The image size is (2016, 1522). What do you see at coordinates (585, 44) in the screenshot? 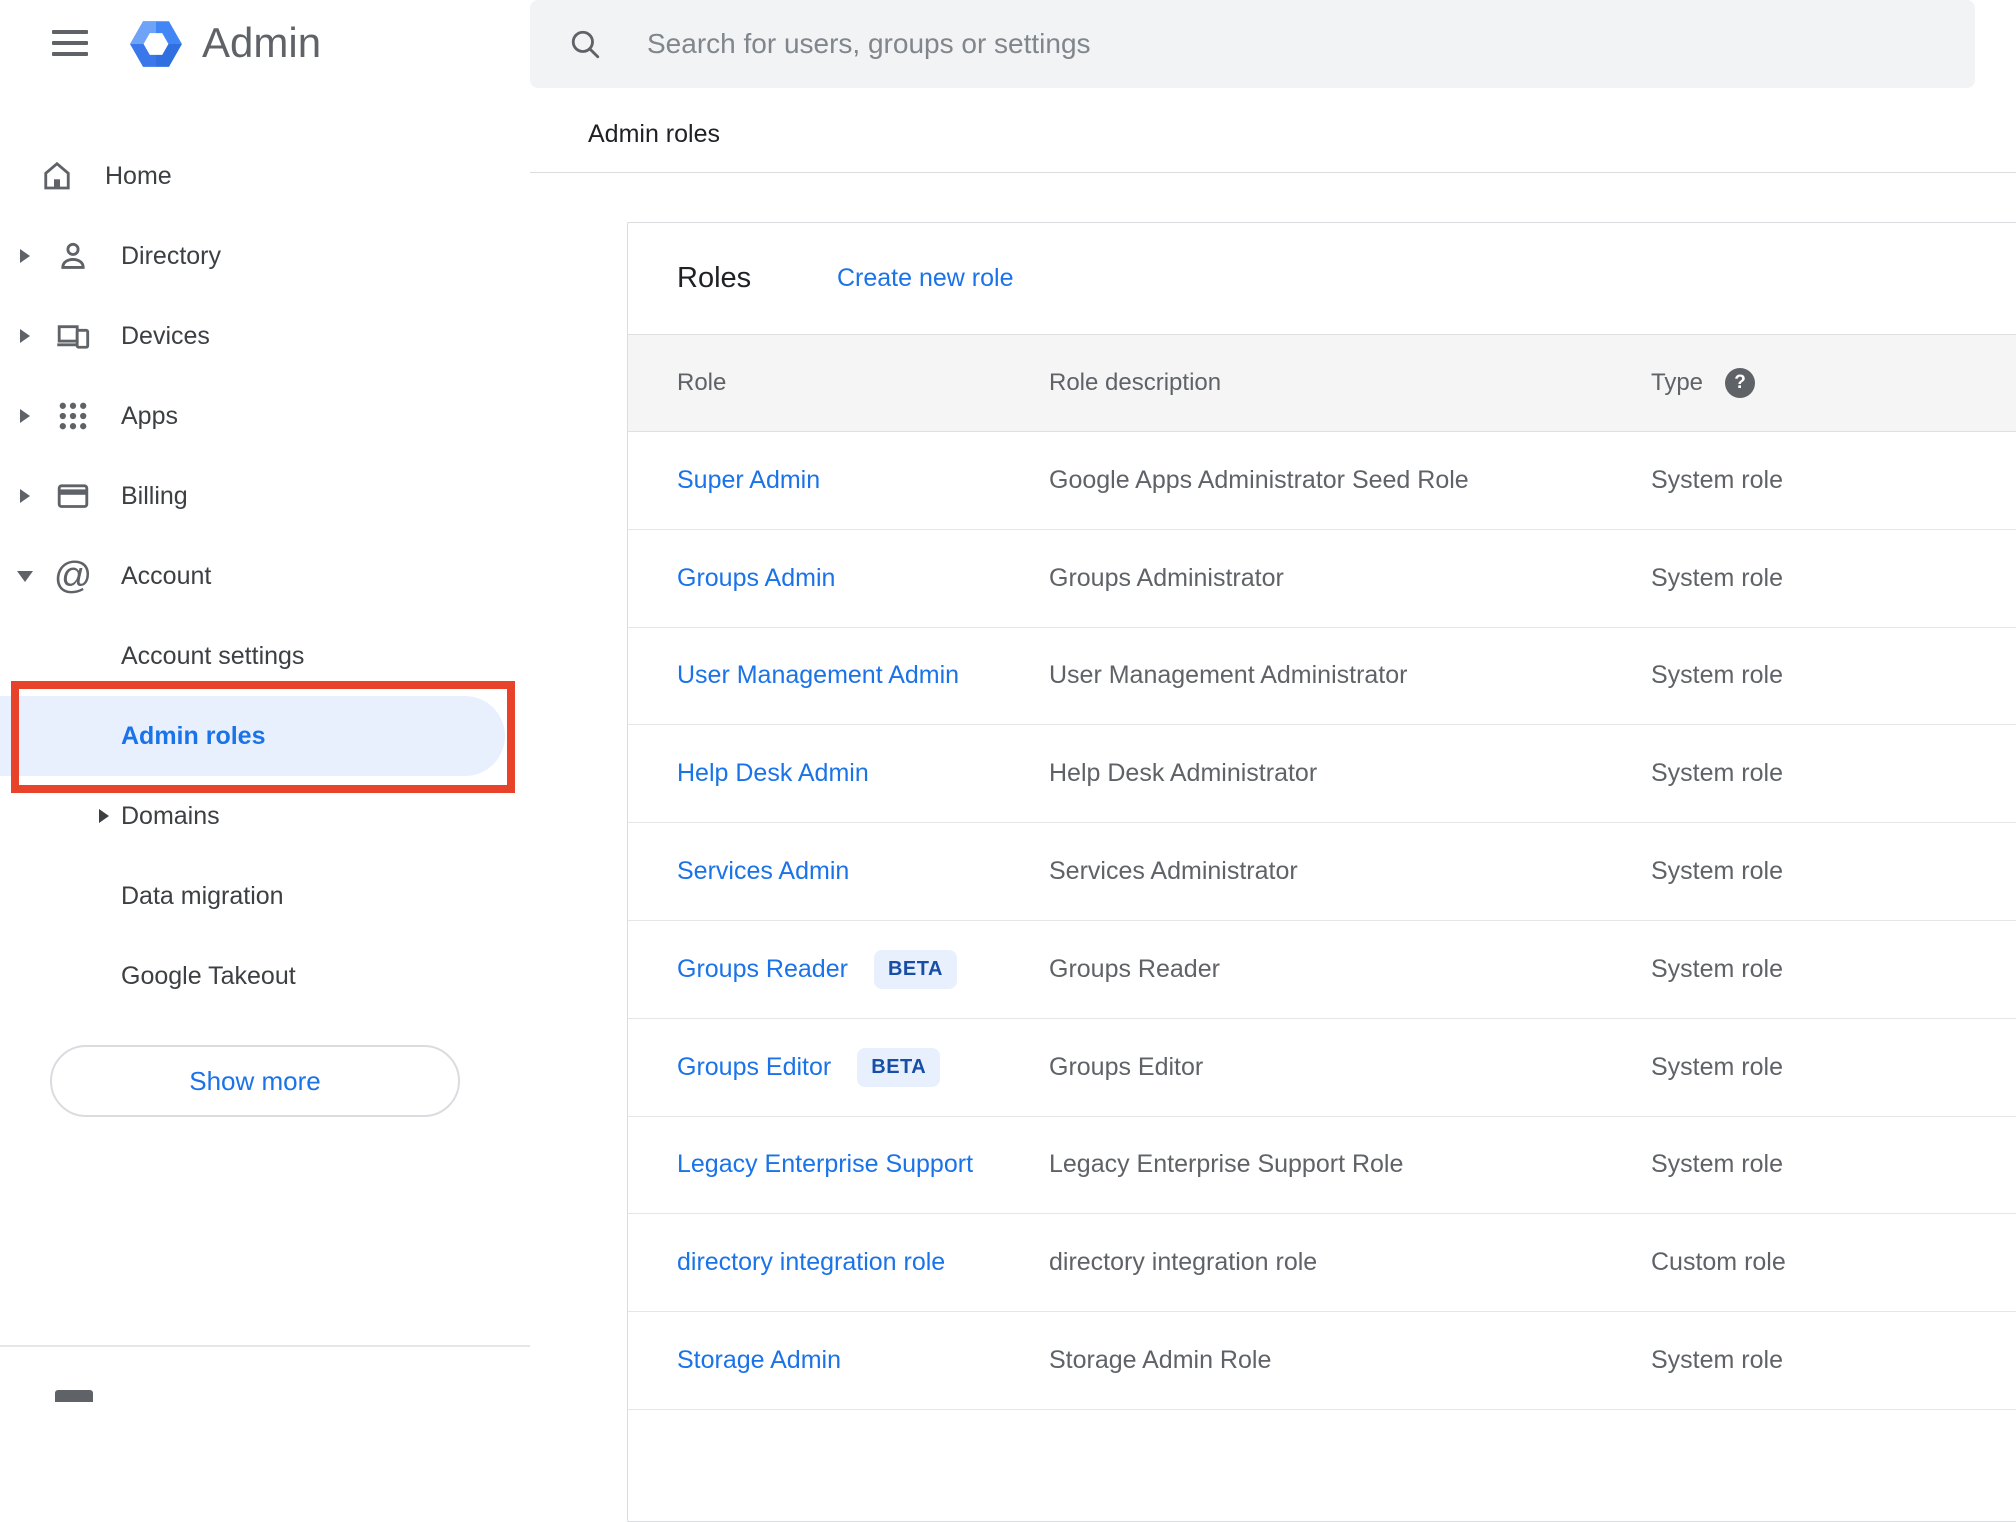
I see `search-icon` at bounding box center [585, 44].